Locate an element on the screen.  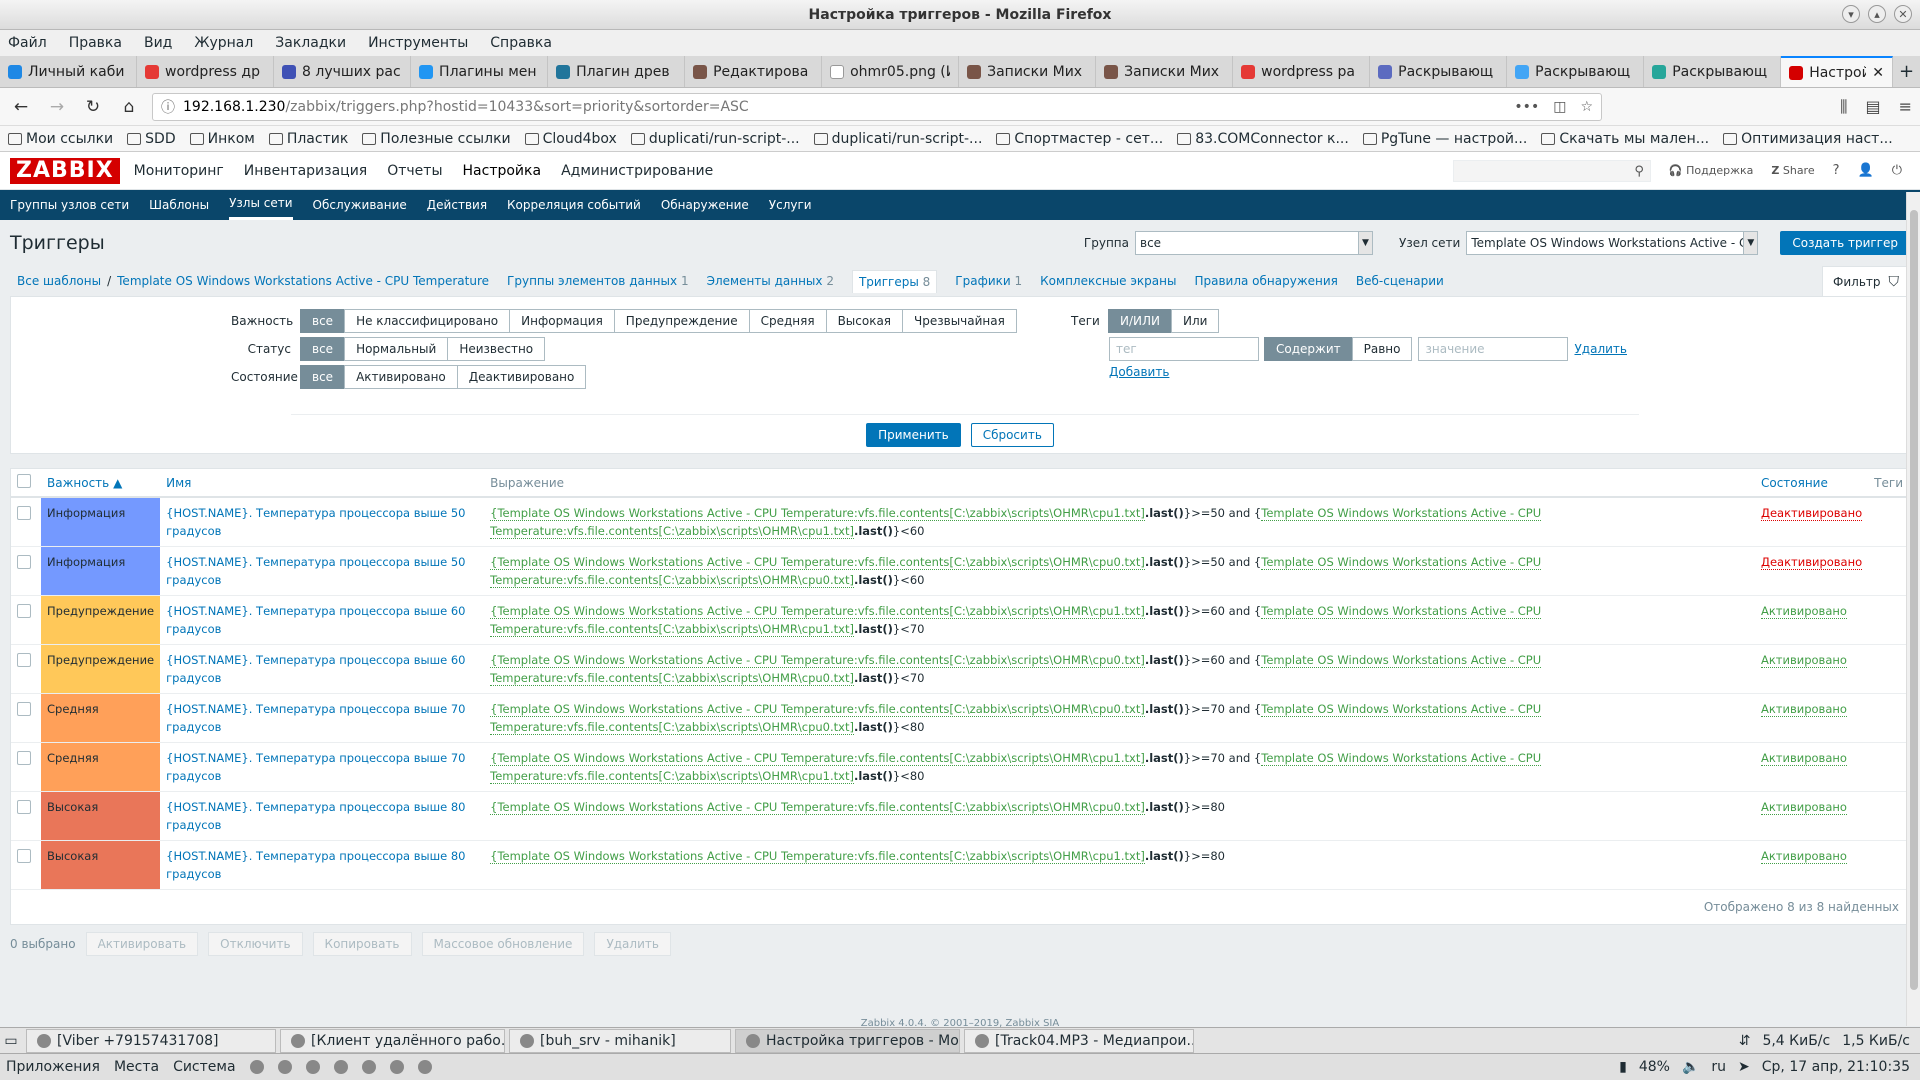
browser-tab-5: Редактирова is located at coordinates (754, 71).